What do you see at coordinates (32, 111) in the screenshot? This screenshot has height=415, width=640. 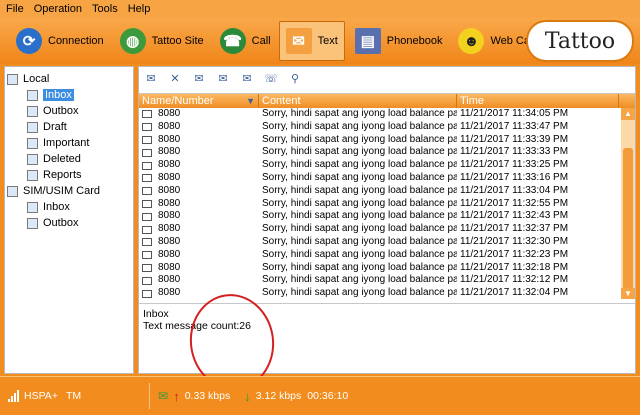 I see `outbox-icon` at bounding box center [32, 111].